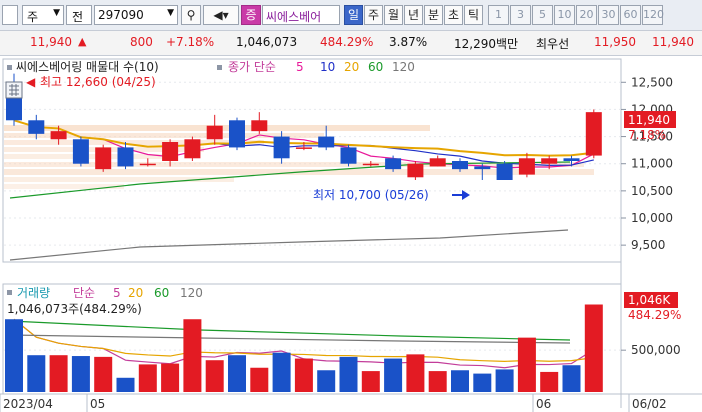  Describe the element at coordinates (553, 44) in the screenshot. I see `best-ask-label: 최우선` at that location.